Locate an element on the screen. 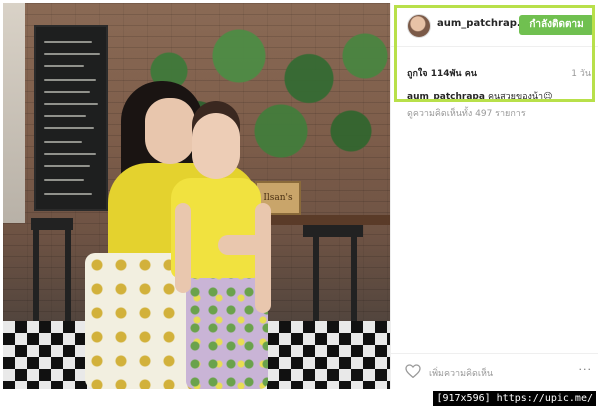  post-footer: เพิ่มความคิดเห็น ··· is located at coordinates (494, 371).